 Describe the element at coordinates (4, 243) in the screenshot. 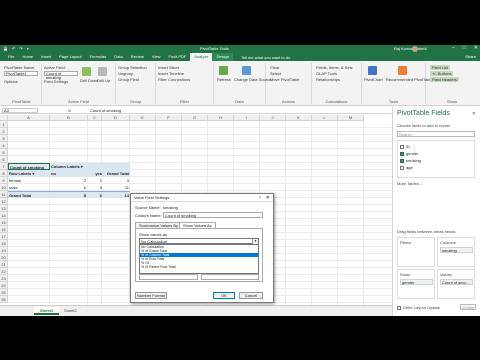

I see `row-header: 18` at that location.